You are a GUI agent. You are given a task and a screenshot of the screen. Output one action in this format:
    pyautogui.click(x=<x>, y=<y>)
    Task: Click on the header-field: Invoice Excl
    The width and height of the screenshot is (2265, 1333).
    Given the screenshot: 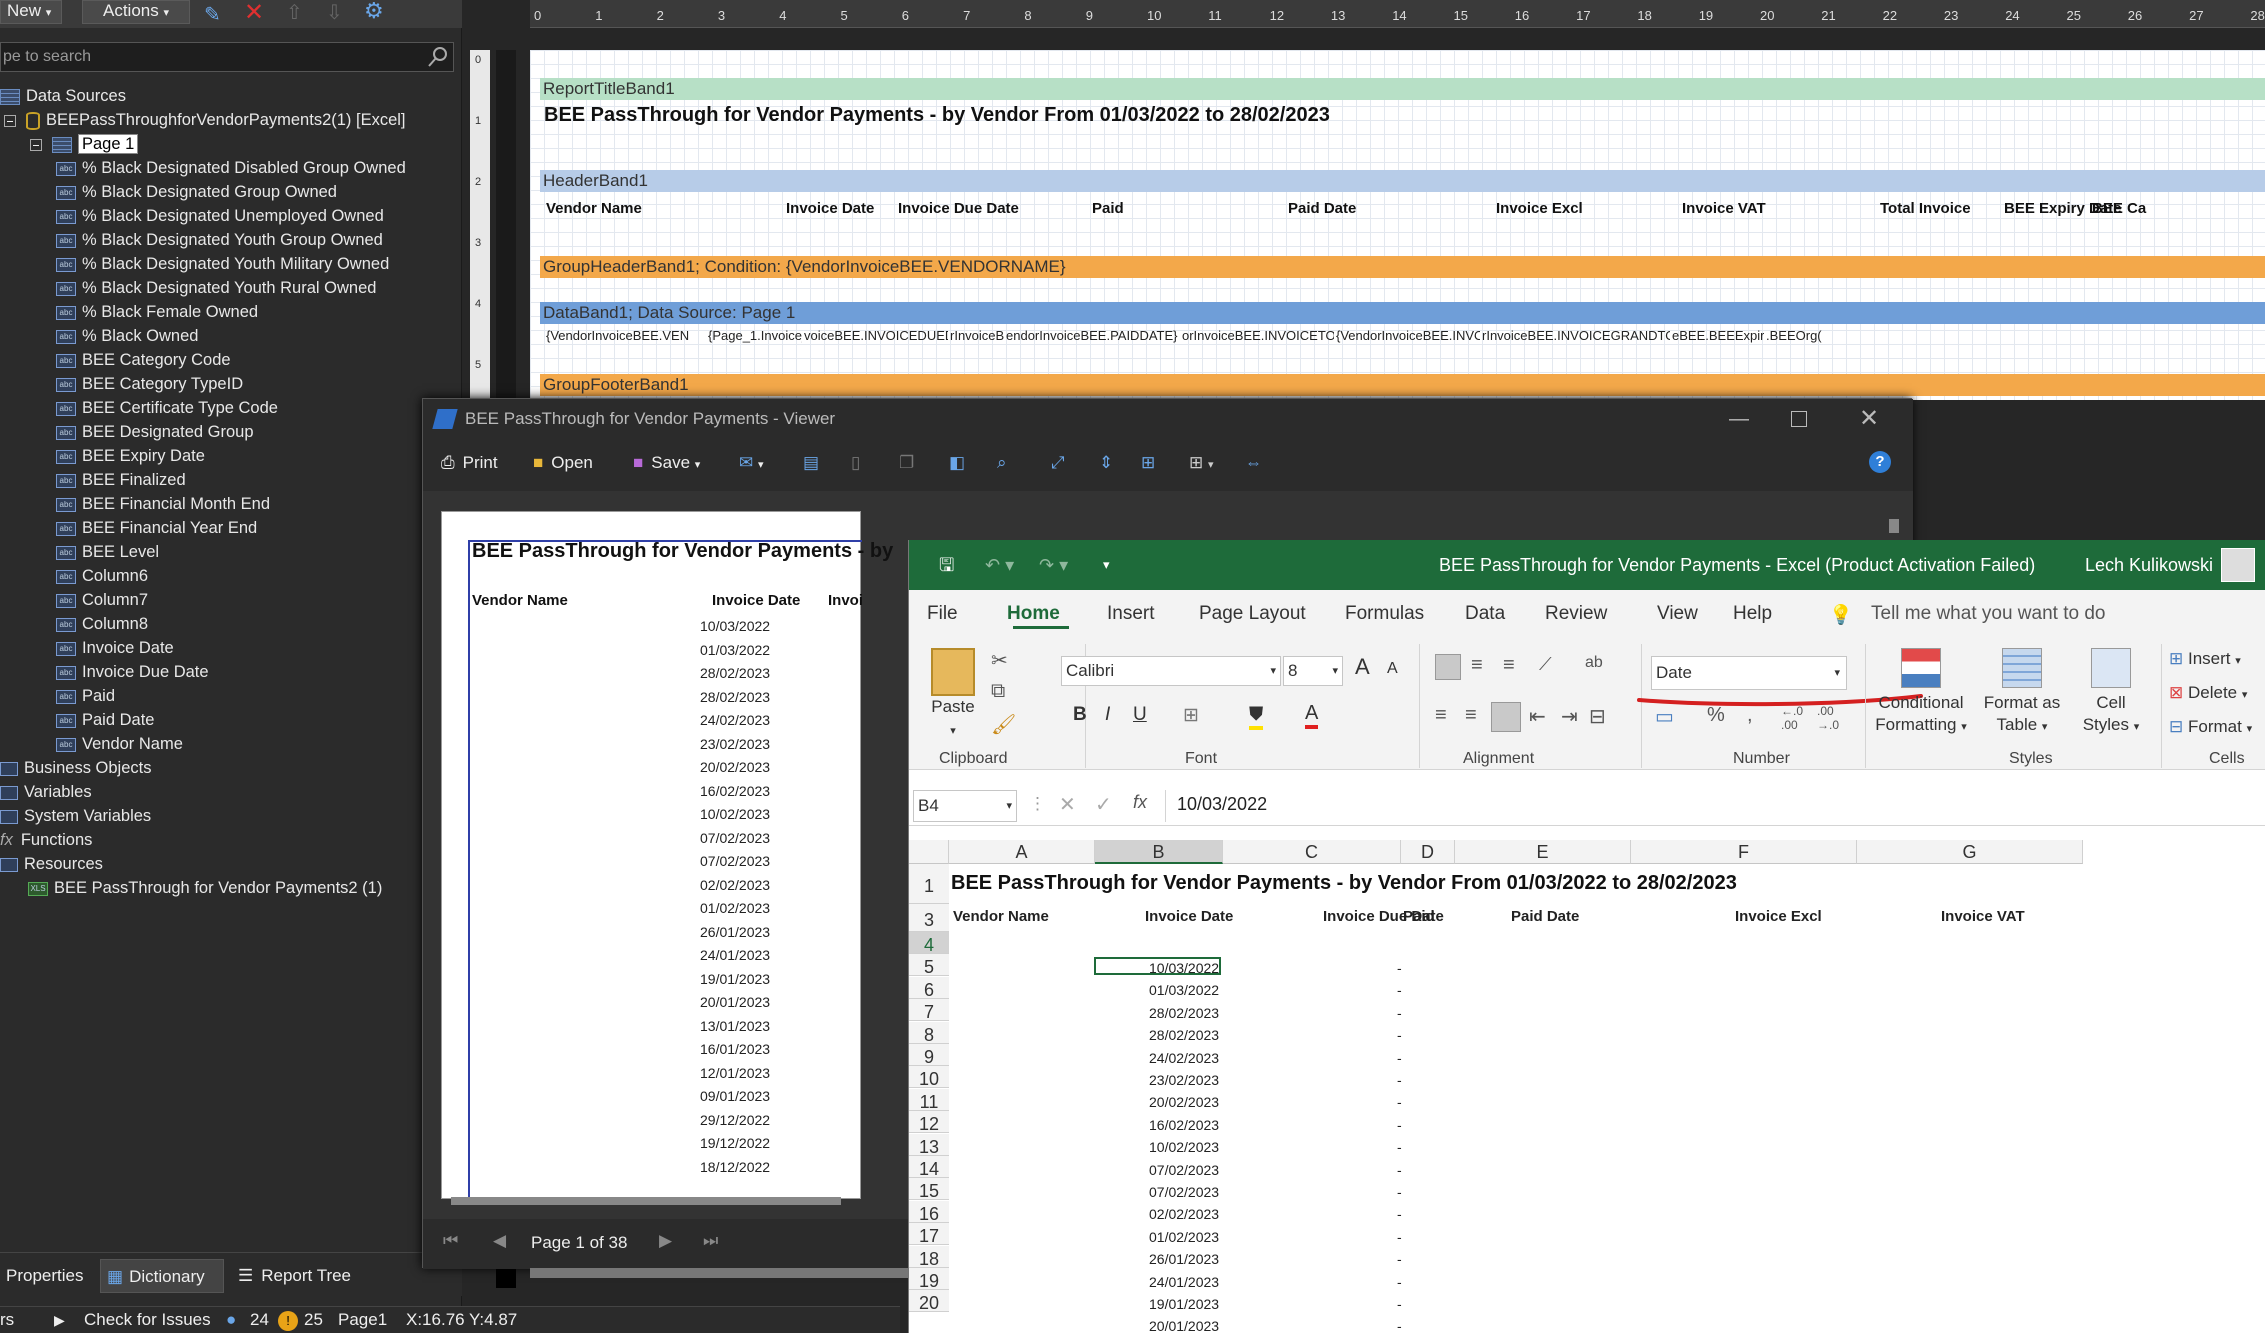 What is the action you would take?
    pyautogui.click(x=1539, y=208)
    